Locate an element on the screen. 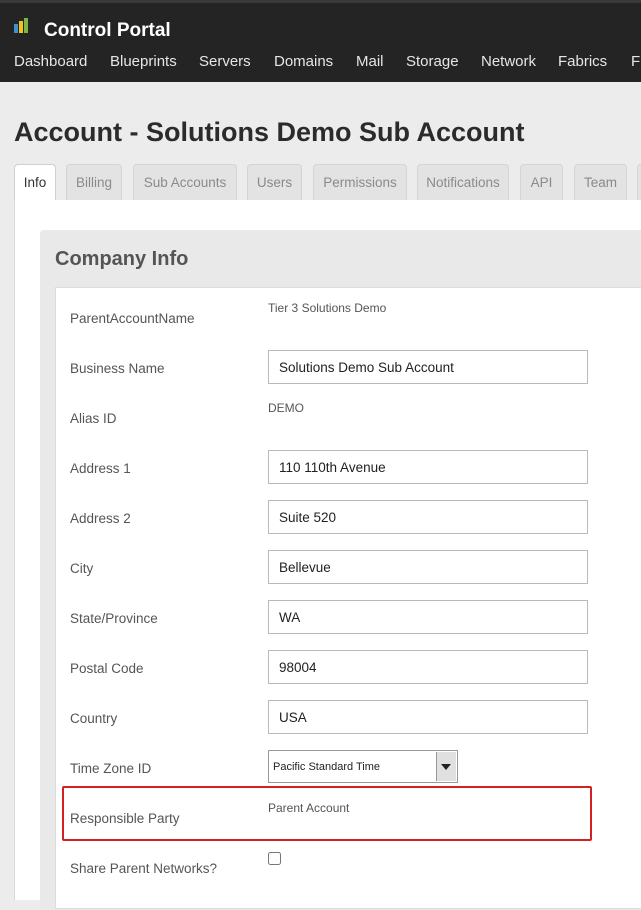 Image resolution: width=641 pixels, height=910 pixels. time-zone-select: Pacific Standard Time is located at coordinates (363, 766).